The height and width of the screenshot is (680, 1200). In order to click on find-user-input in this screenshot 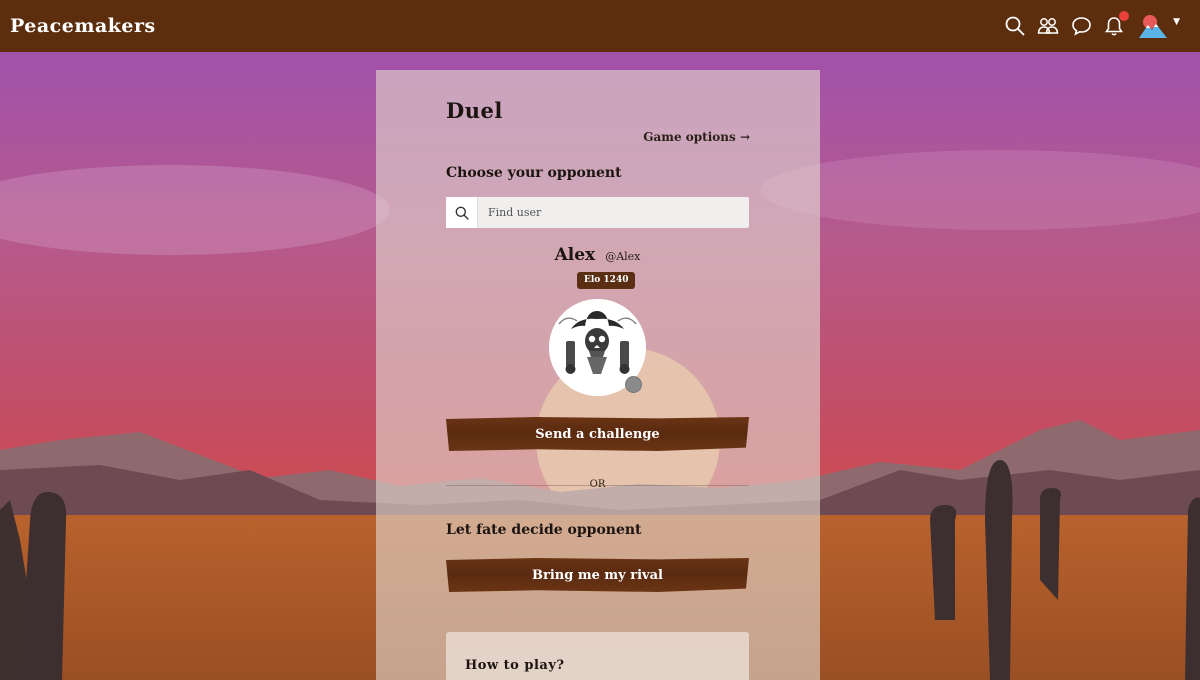, I will do `click(608, 212)`.